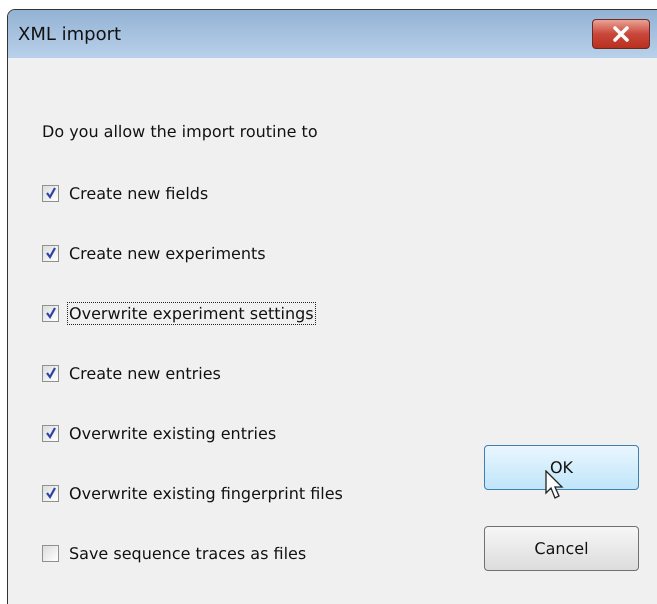 This screenshot has width=657, height=604. I want to click on option-label: Create new entries, so click(145, 373).